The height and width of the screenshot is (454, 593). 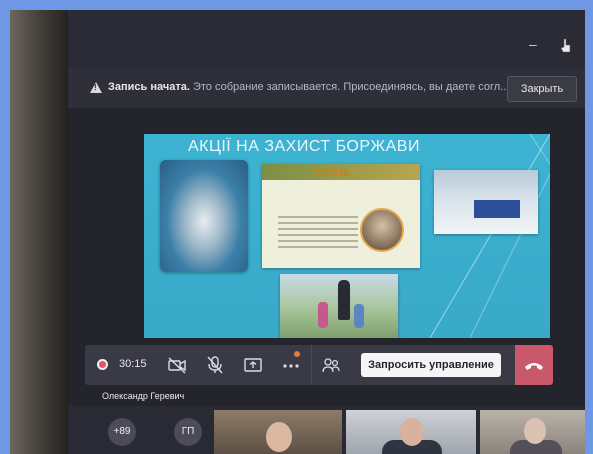 I want to click on call-timer: 30:15, so click(x=133, y=364).